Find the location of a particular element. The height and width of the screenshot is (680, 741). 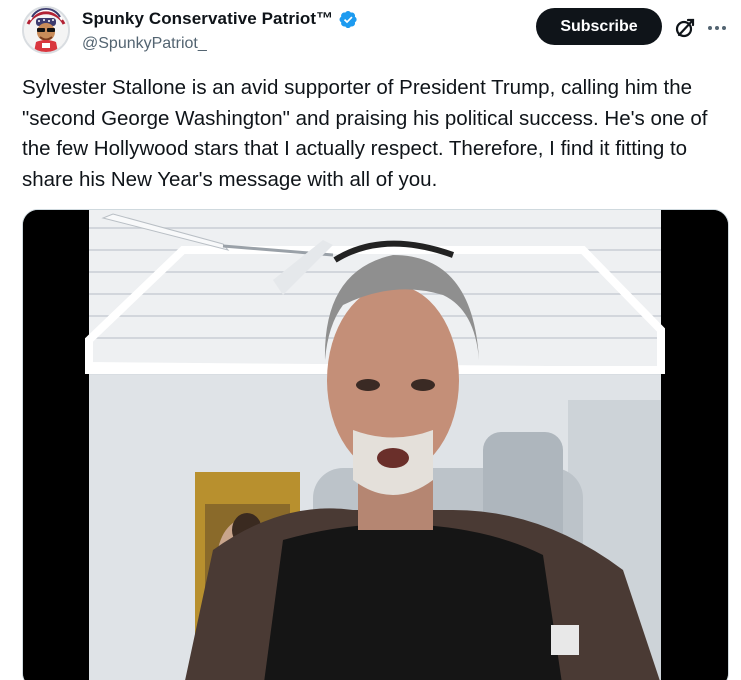

avatar-image is located at coordinates (46, 30).